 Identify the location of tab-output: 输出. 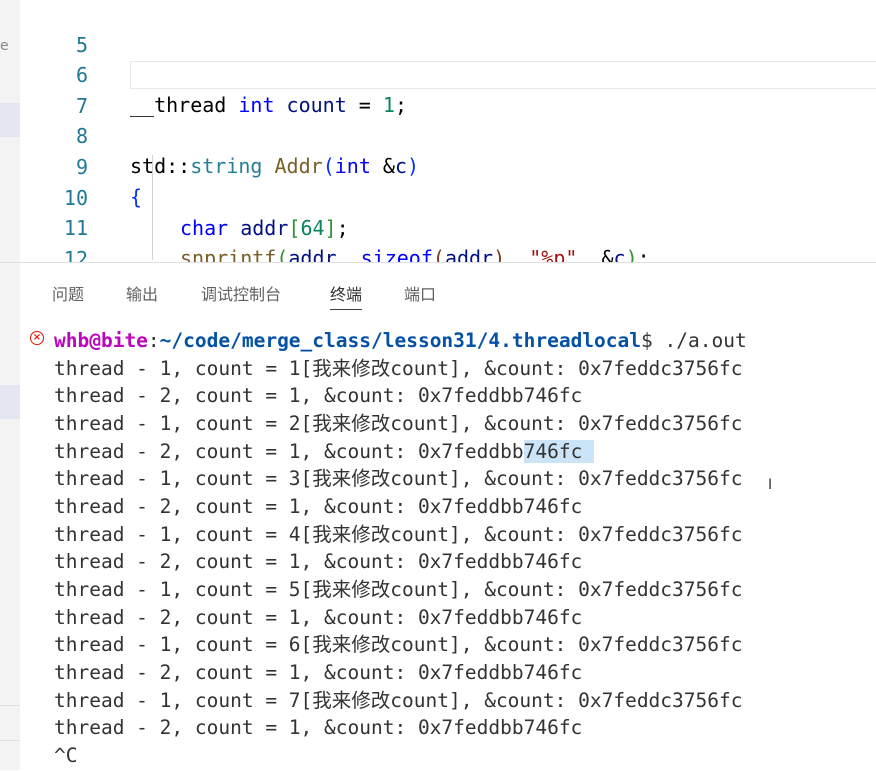
(142, 293).